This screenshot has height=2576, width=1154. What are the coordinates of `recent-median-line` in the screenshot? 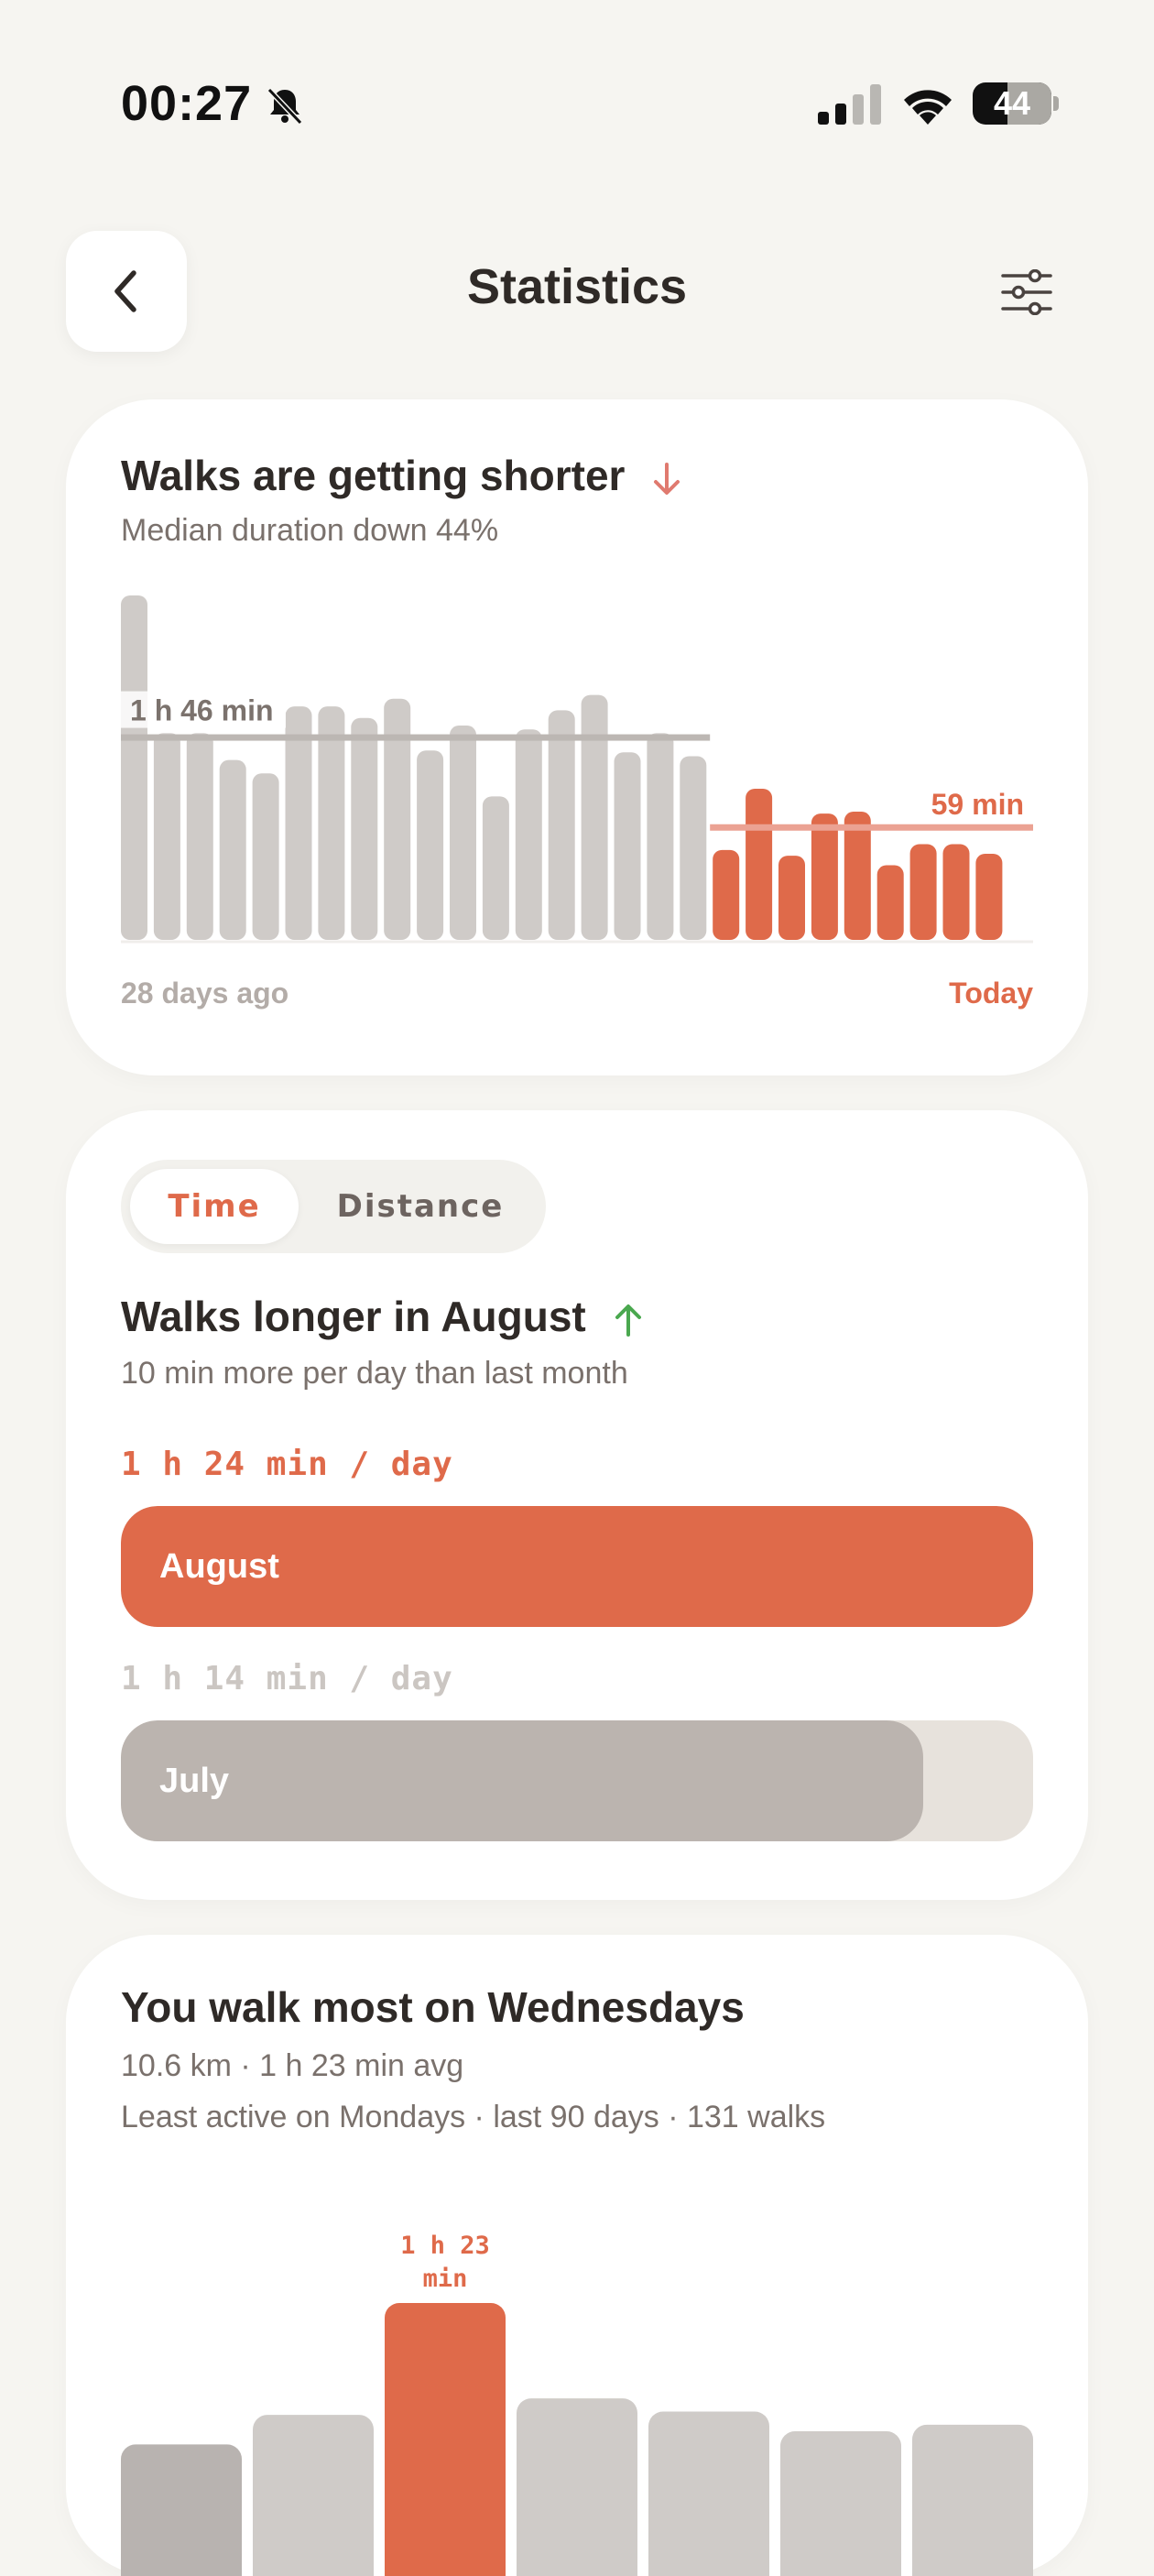 It's located at (871, 827).